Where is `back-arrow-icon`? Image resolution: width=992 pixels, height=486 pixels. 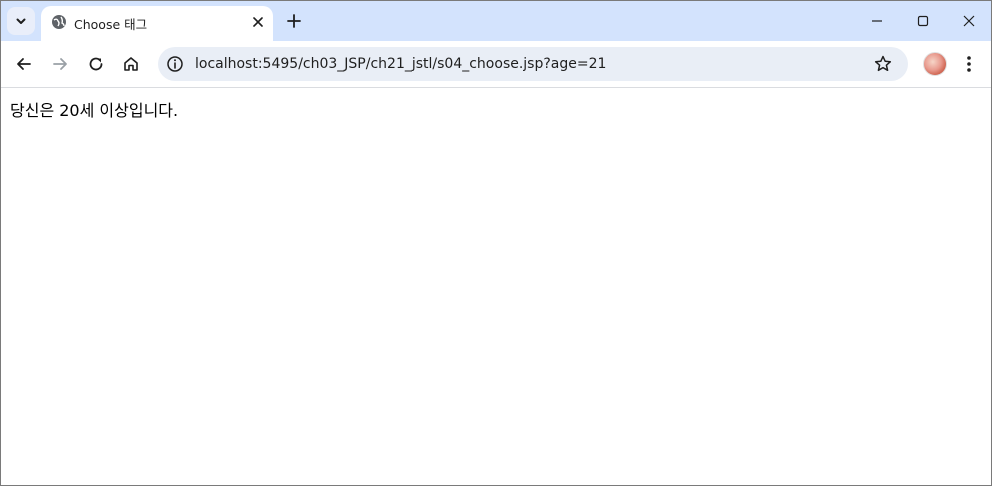
back-arrow-icon is located at coordinates (24, 64).